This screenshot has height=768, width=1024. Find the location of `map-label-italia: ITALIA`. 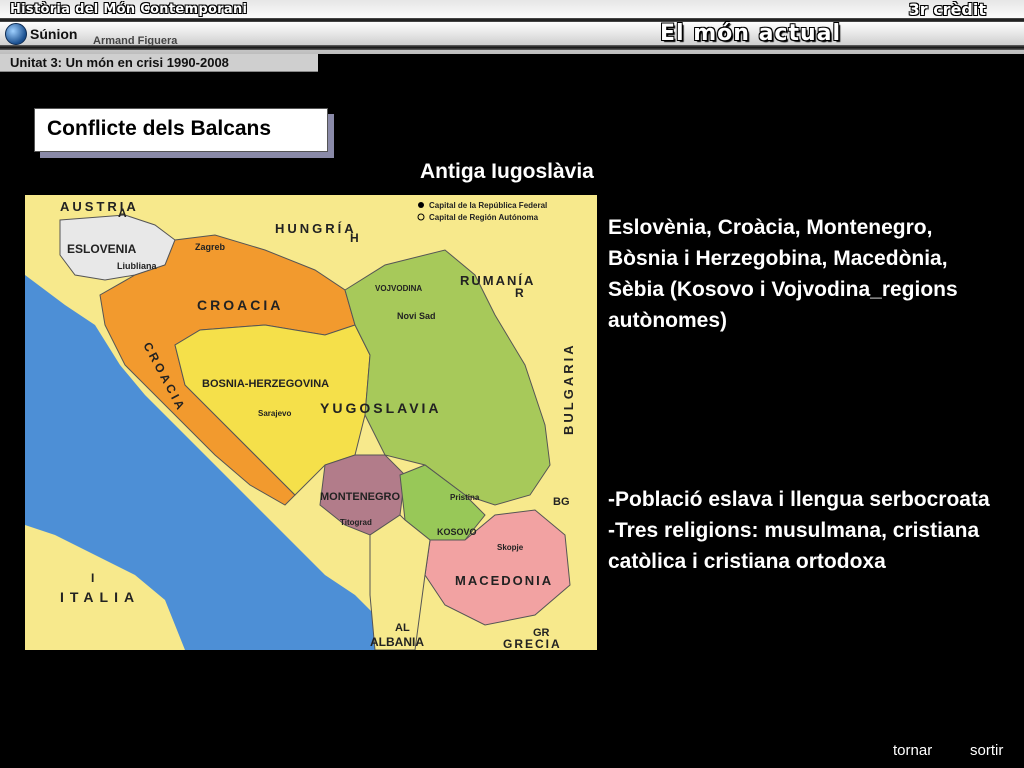

map-label-italia: ITALIA is located at coordinates (100, 597).